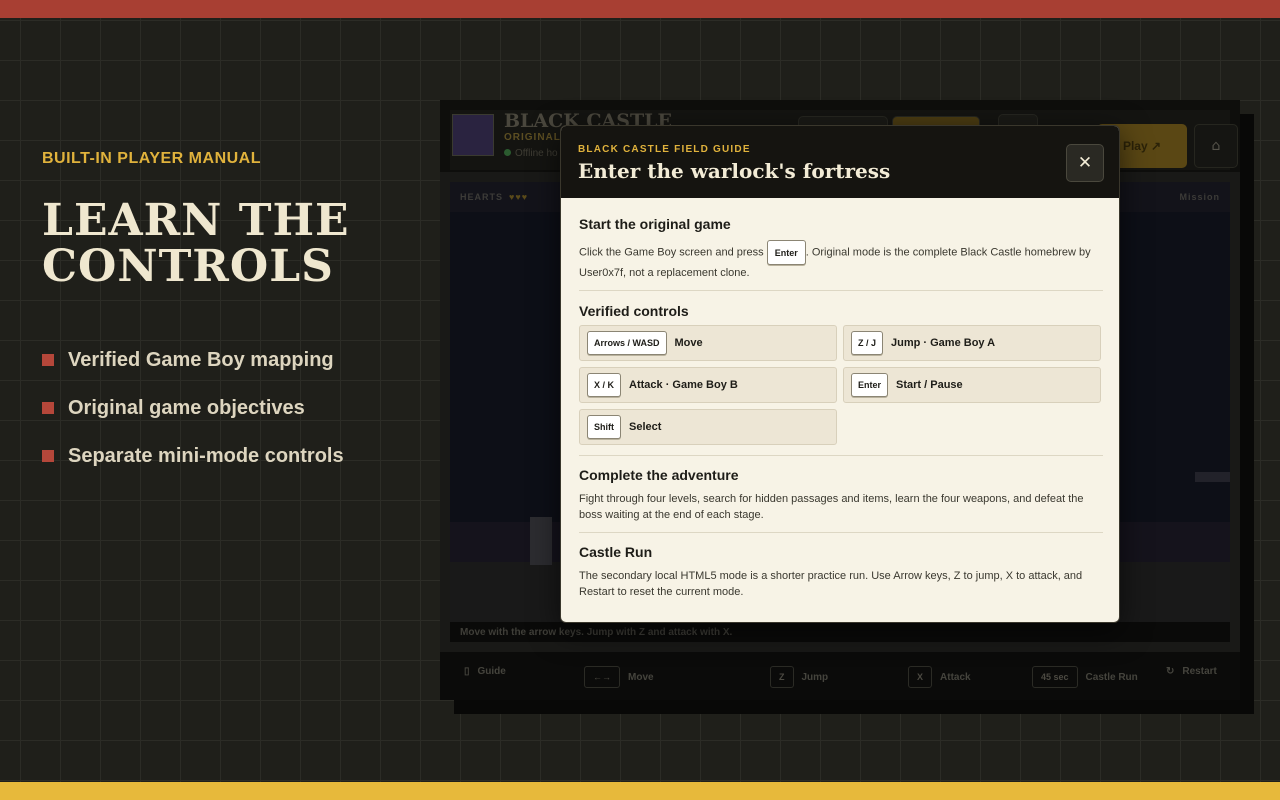 The image size is (1280, 800). I want to click on jump-key: Z, so click(782, 677).